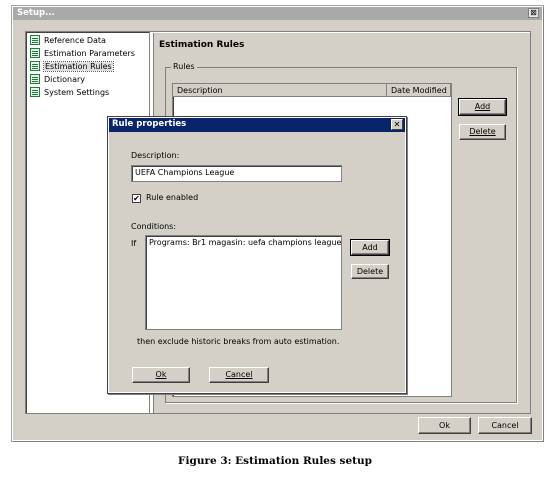 The height and width of the screenshot is (477, 550). What do you see at coordinates (77, 92) in the screenshot?
I see `sidebar-item-label: System Settings` at bounding box center [77, 92].